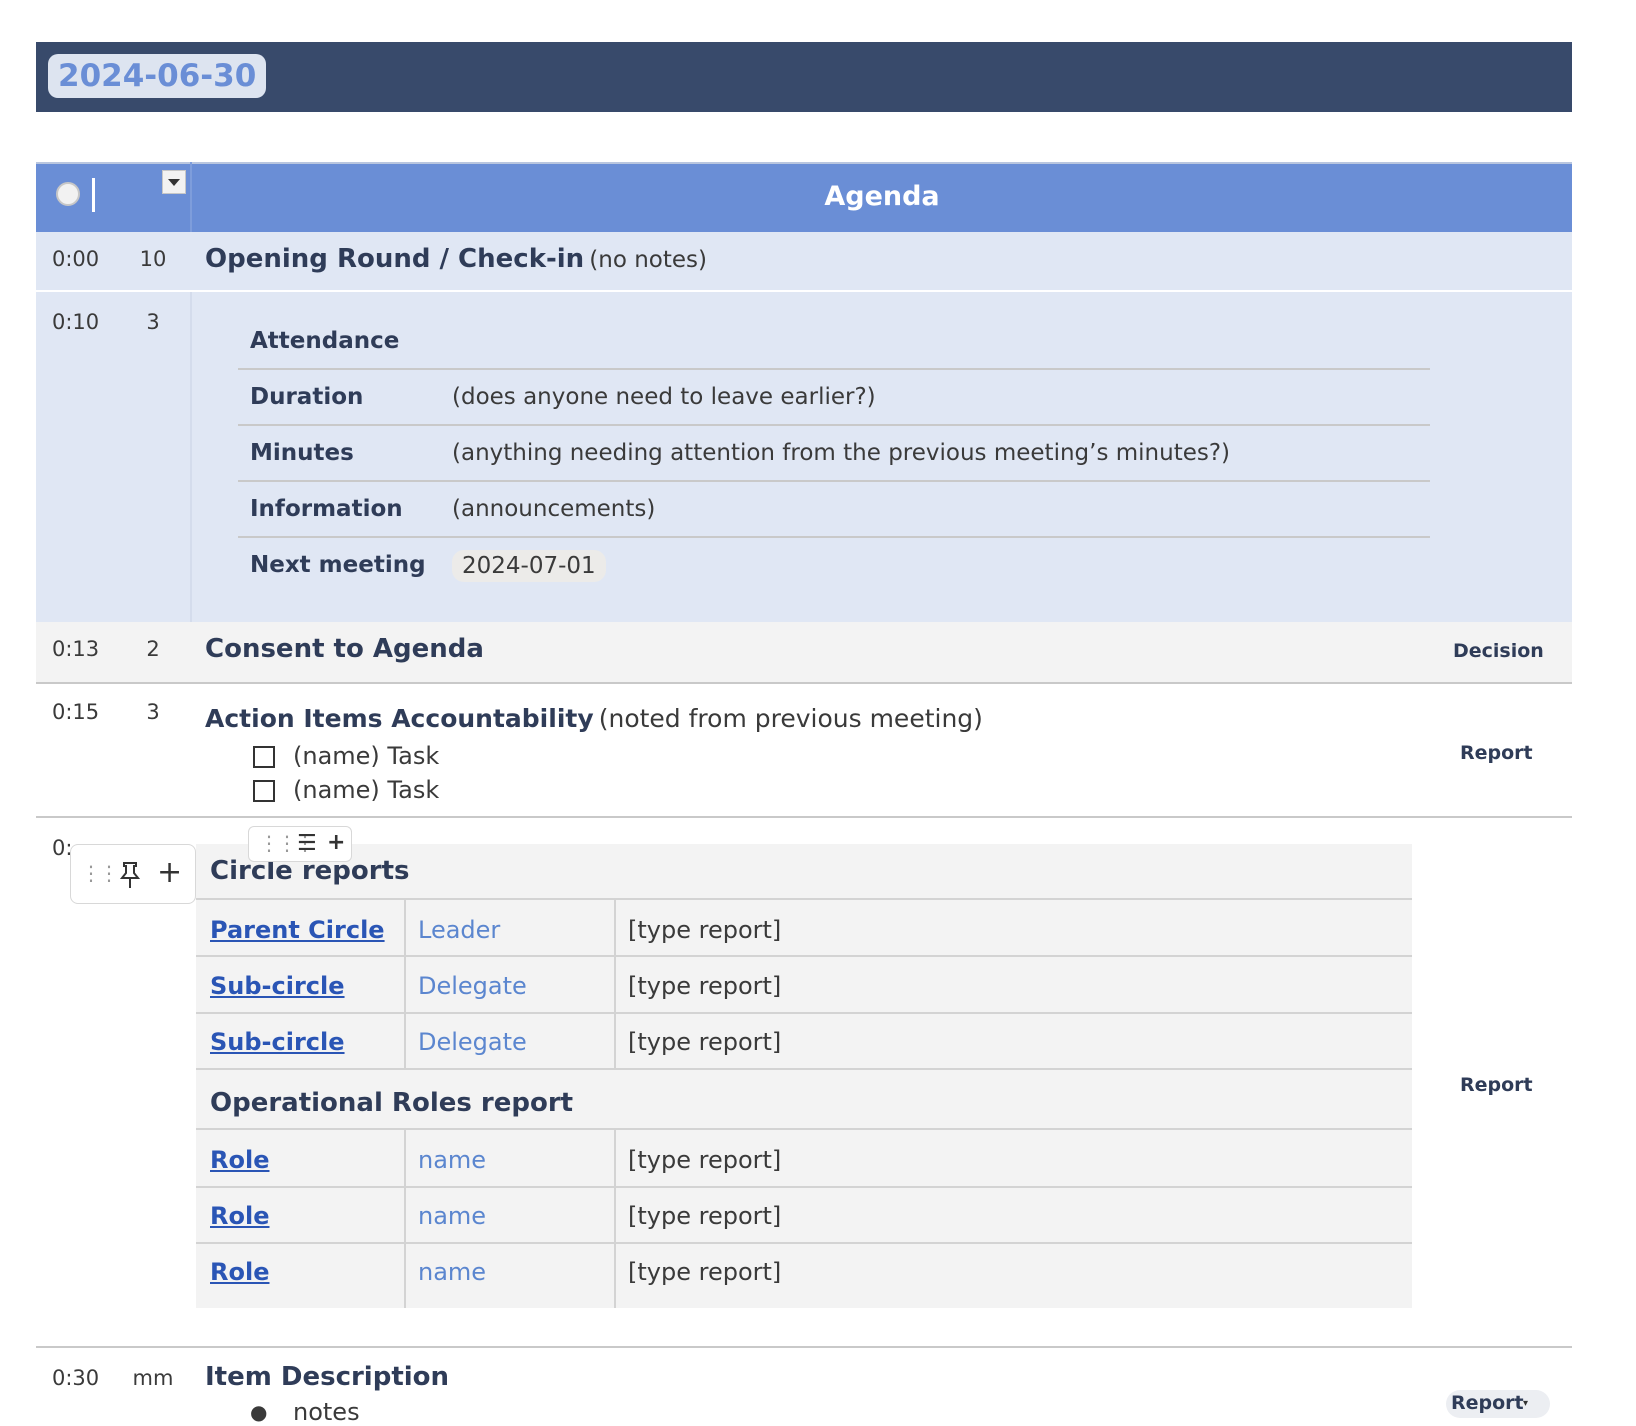 The width and height of the screenshot is (1636, 1426). What do you see at coordinates (459, 930) in the screenshot?
I see `circle-role: Leader` at bounding box center [459, 930].